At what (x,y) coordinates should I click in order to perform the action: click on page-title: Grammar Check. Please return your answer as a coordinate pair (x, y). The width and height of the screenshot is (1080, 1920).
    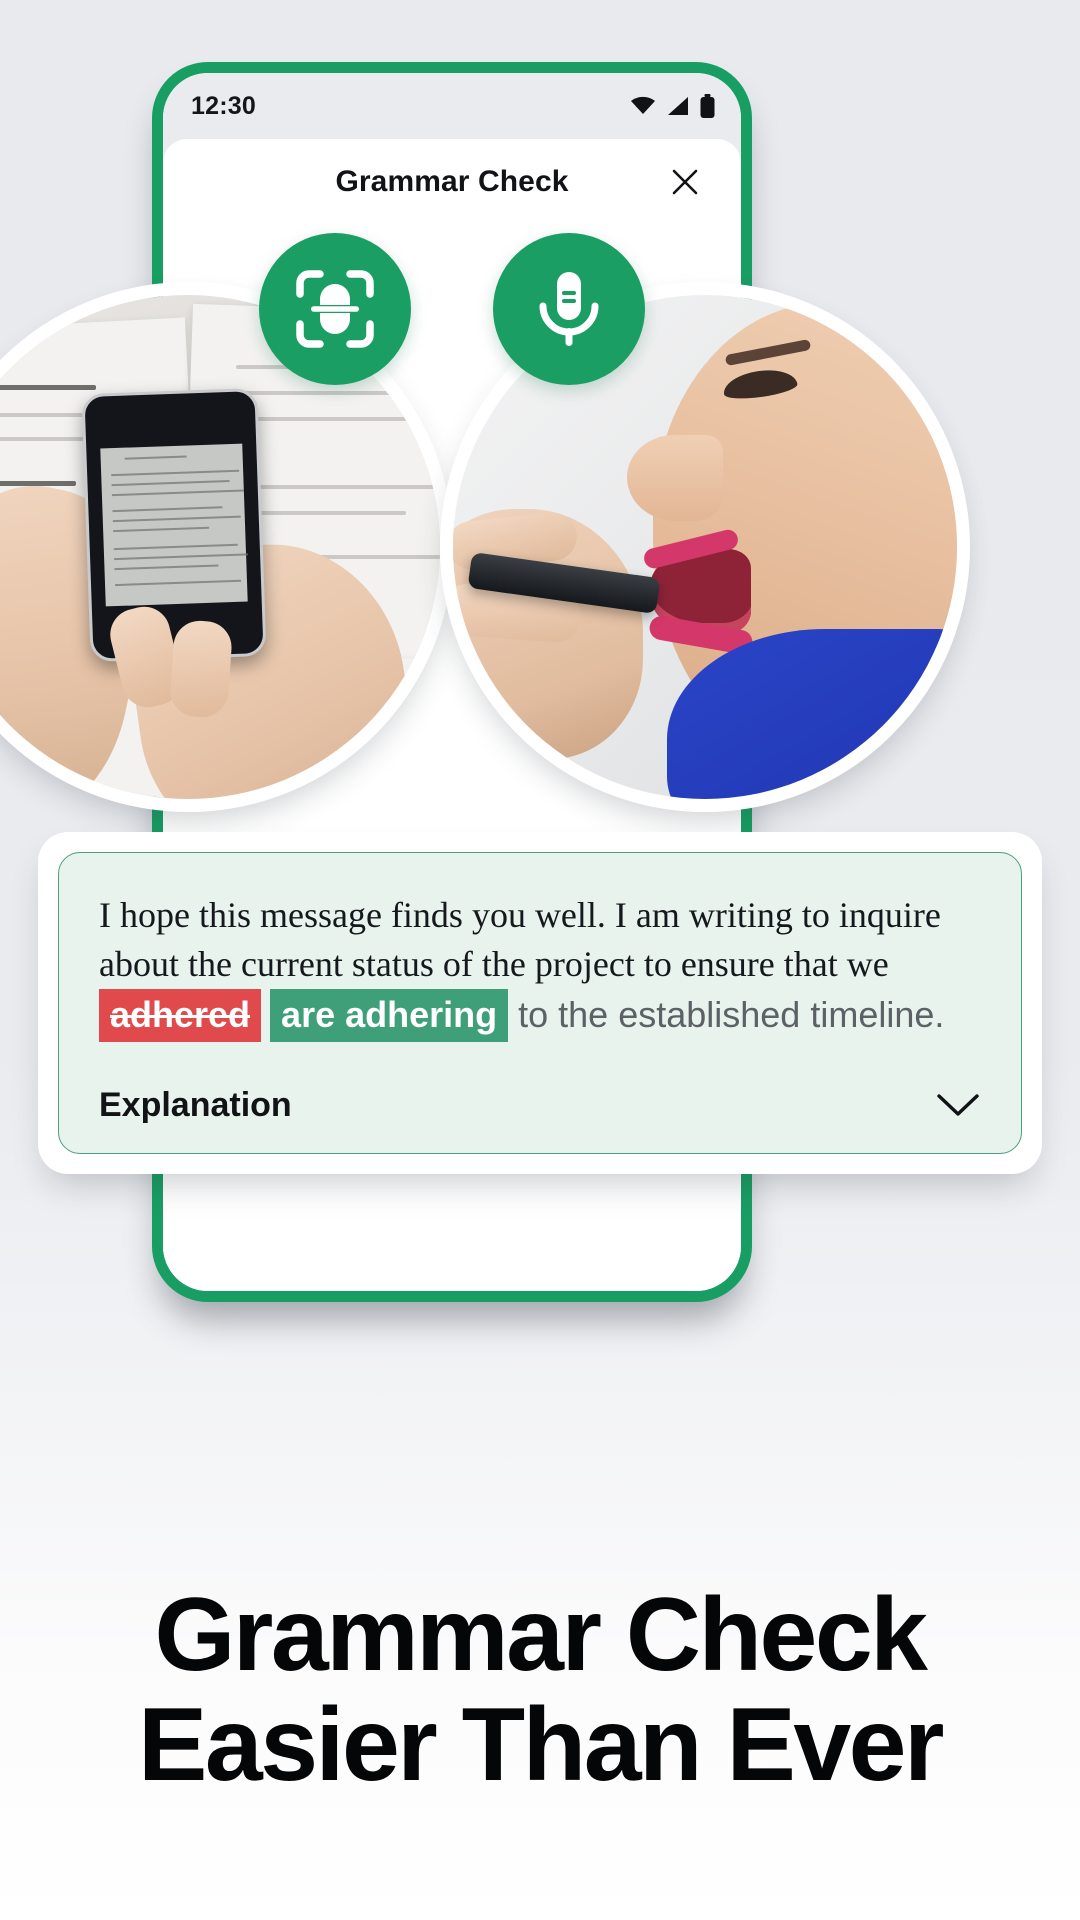
    Looking at the image, I should click on (452, 181).